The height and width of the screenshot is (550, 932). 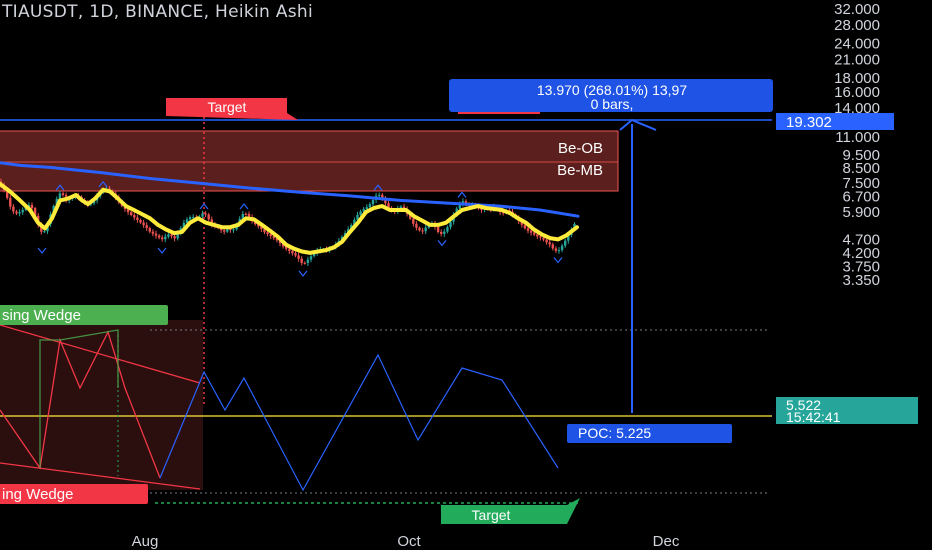 What do you see at coordinates (580, 148) in the screenshot?
I see `zone-label-ob: Be-OB` at bounding box center [580, 148].